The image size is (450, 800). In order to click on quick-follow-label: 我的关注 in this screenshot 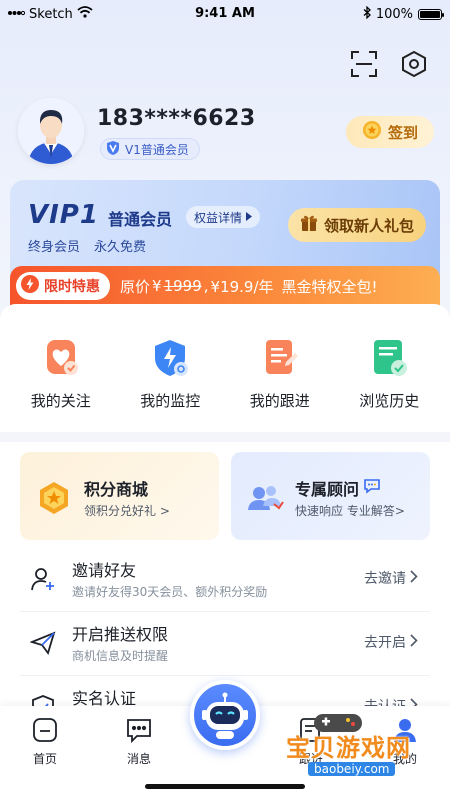, I will do `click(60, 401)`.